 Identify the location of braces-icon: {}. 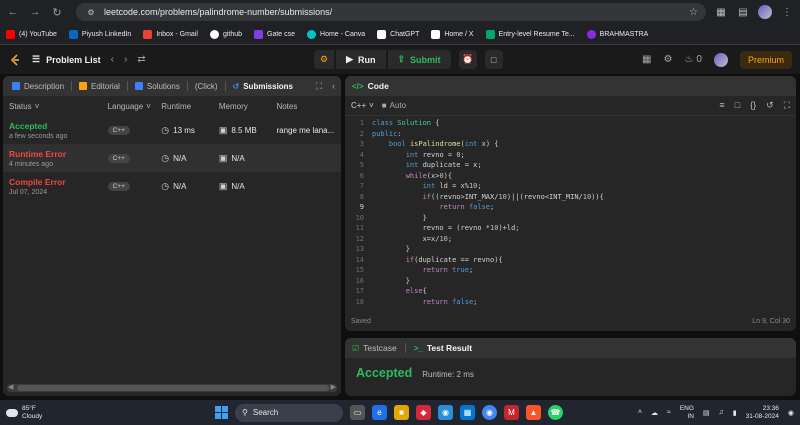
(753, 105).